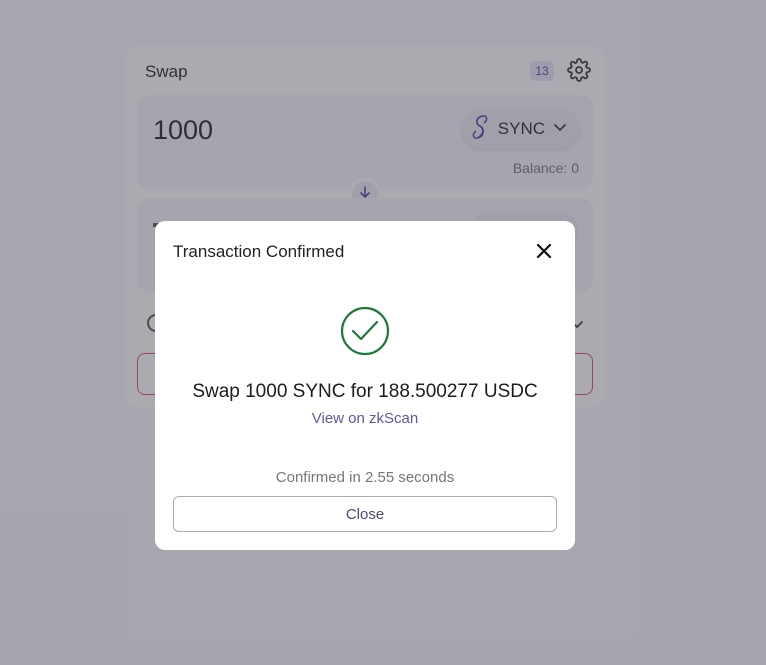 The width and height of the screenshot is (766, 665). What do you see at coordinates (259, 251) in the screenshot?
I see `modal-title: Transaction Confirmed` at bounding box center [259, 251].